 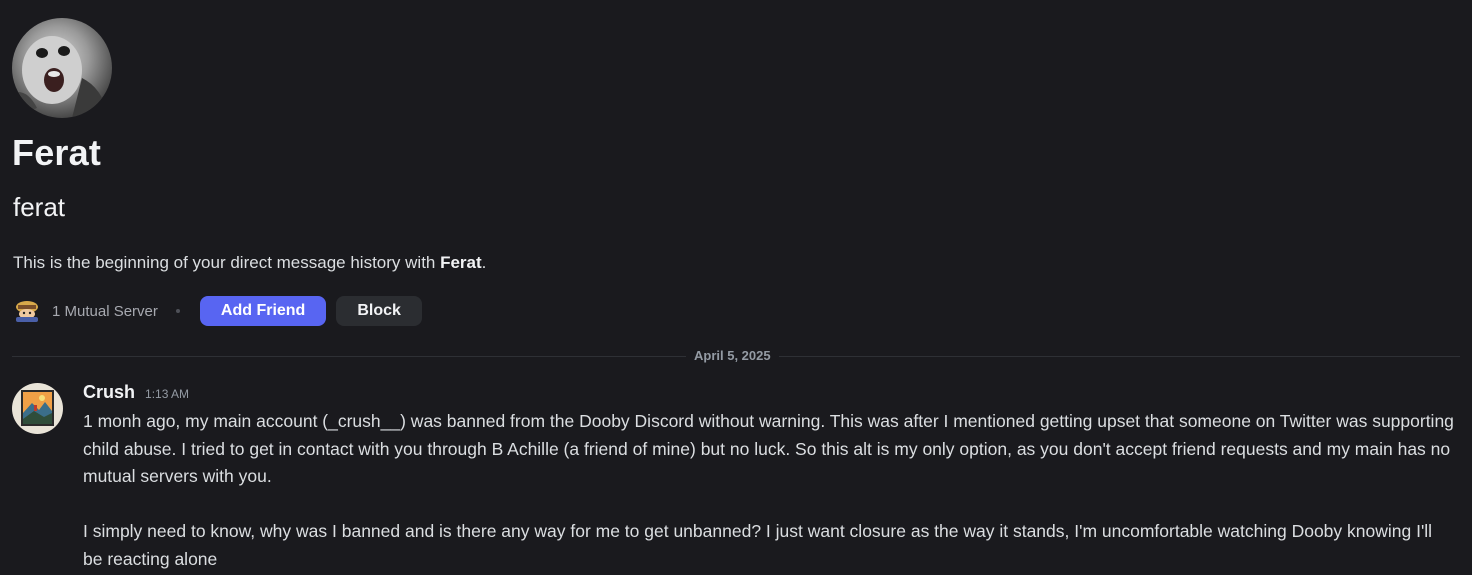 What do you see at coordinates (167, 394) in the screenshot?
I see `message-timestamp: 1:13 AM` at bounding box center [167, 394].